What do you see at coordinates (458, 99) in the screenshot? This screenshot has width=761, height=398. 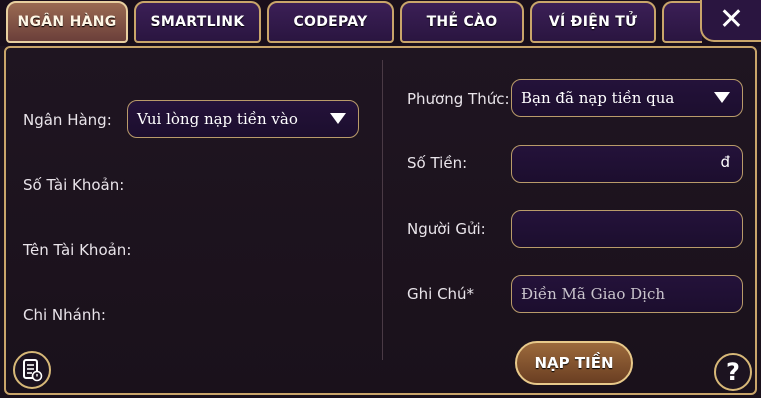 I see `method-label: Phương Thức:` at bounding box center [458, 99].